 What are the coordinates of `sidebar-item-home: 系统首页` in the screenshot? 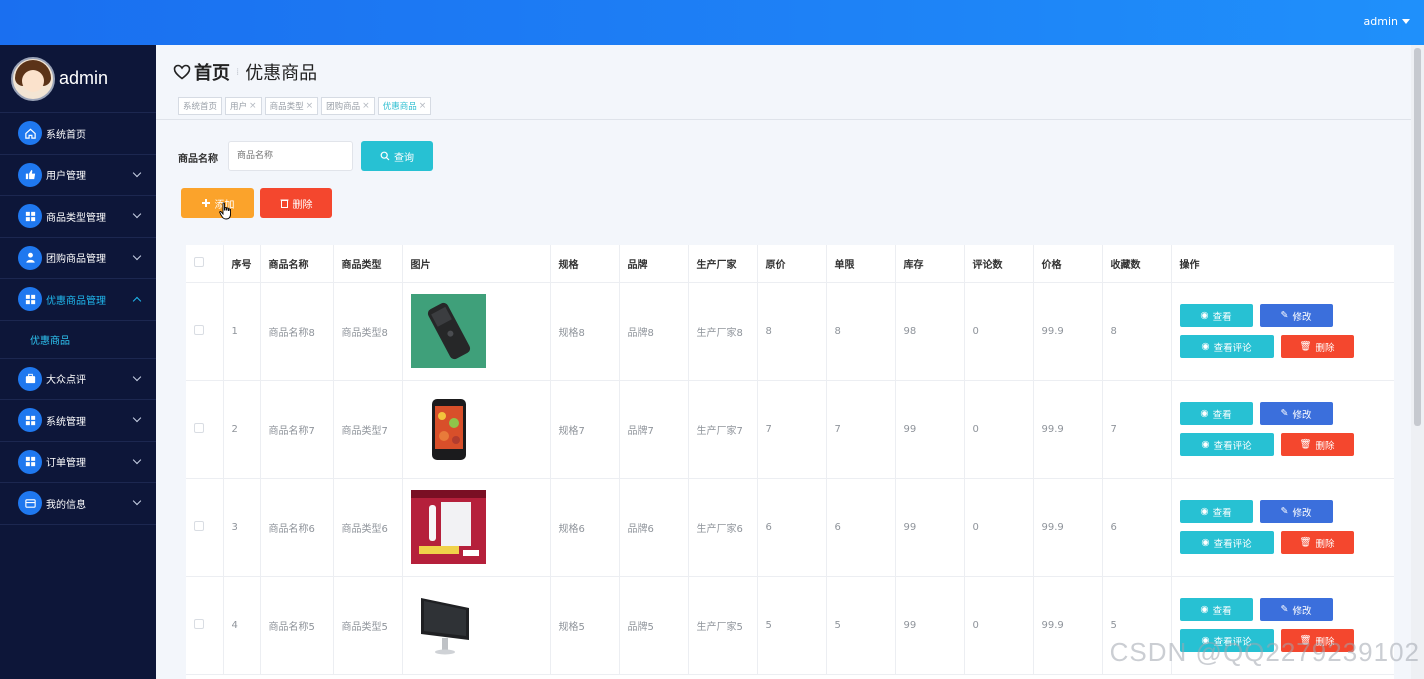 It's located at (78, 134).